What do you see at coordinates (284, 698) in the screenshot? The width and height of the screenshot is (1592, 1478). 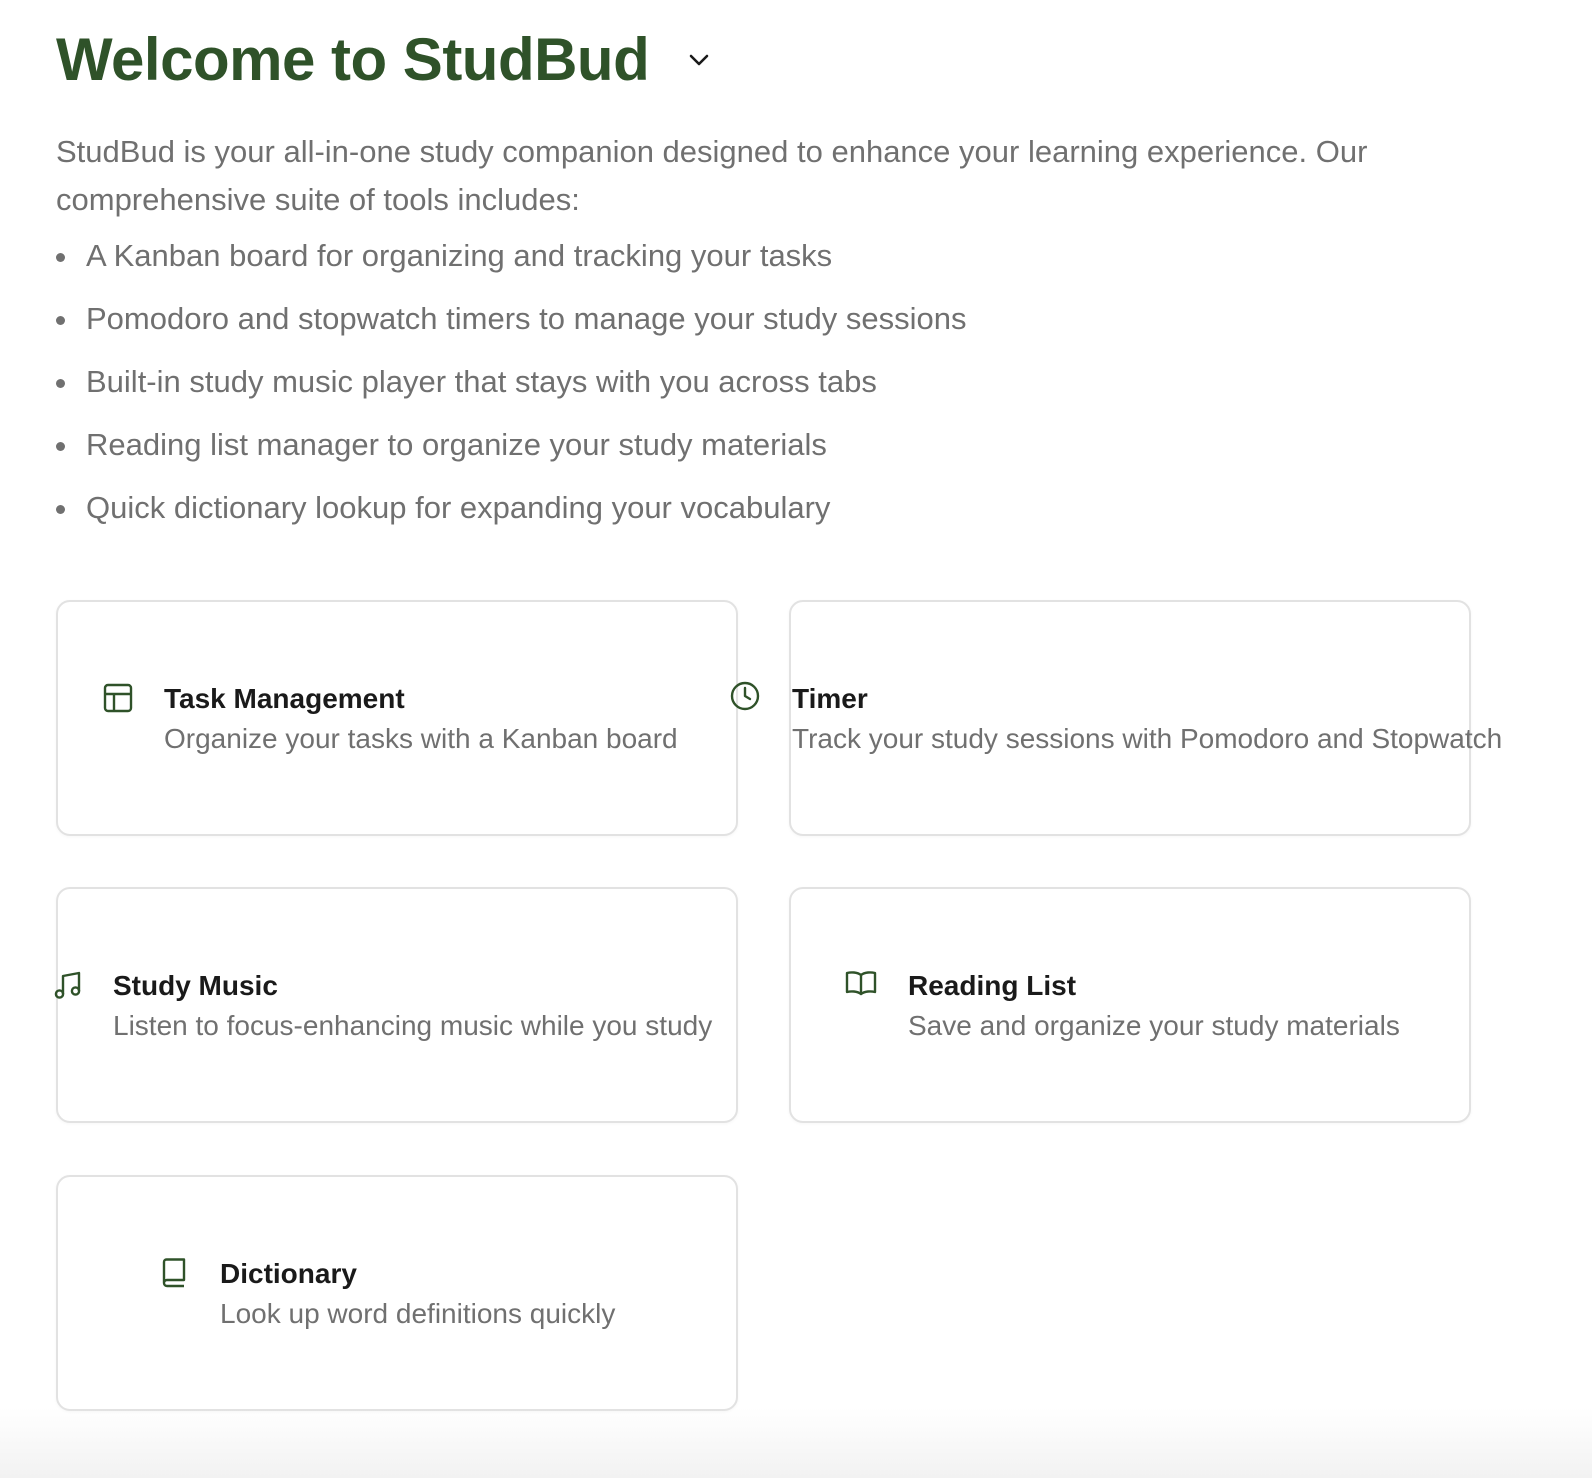 I see `card-title: Task Management` at bounding box center [284, 698].